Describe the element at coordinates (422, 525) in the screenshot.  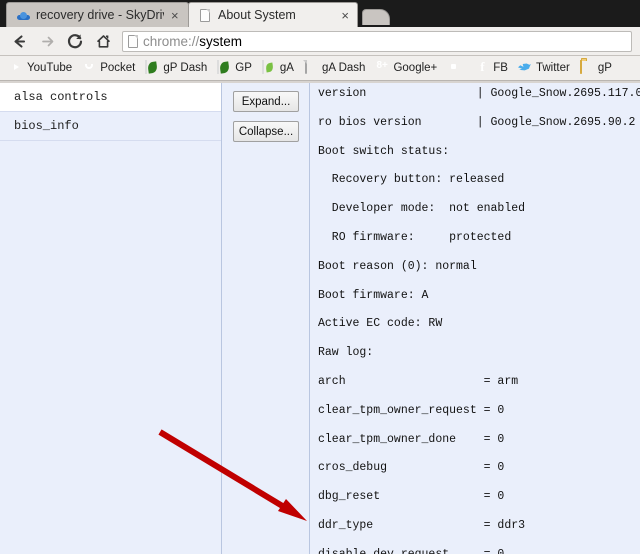
I see `content-line: ddr_type = ddr3` at that location.